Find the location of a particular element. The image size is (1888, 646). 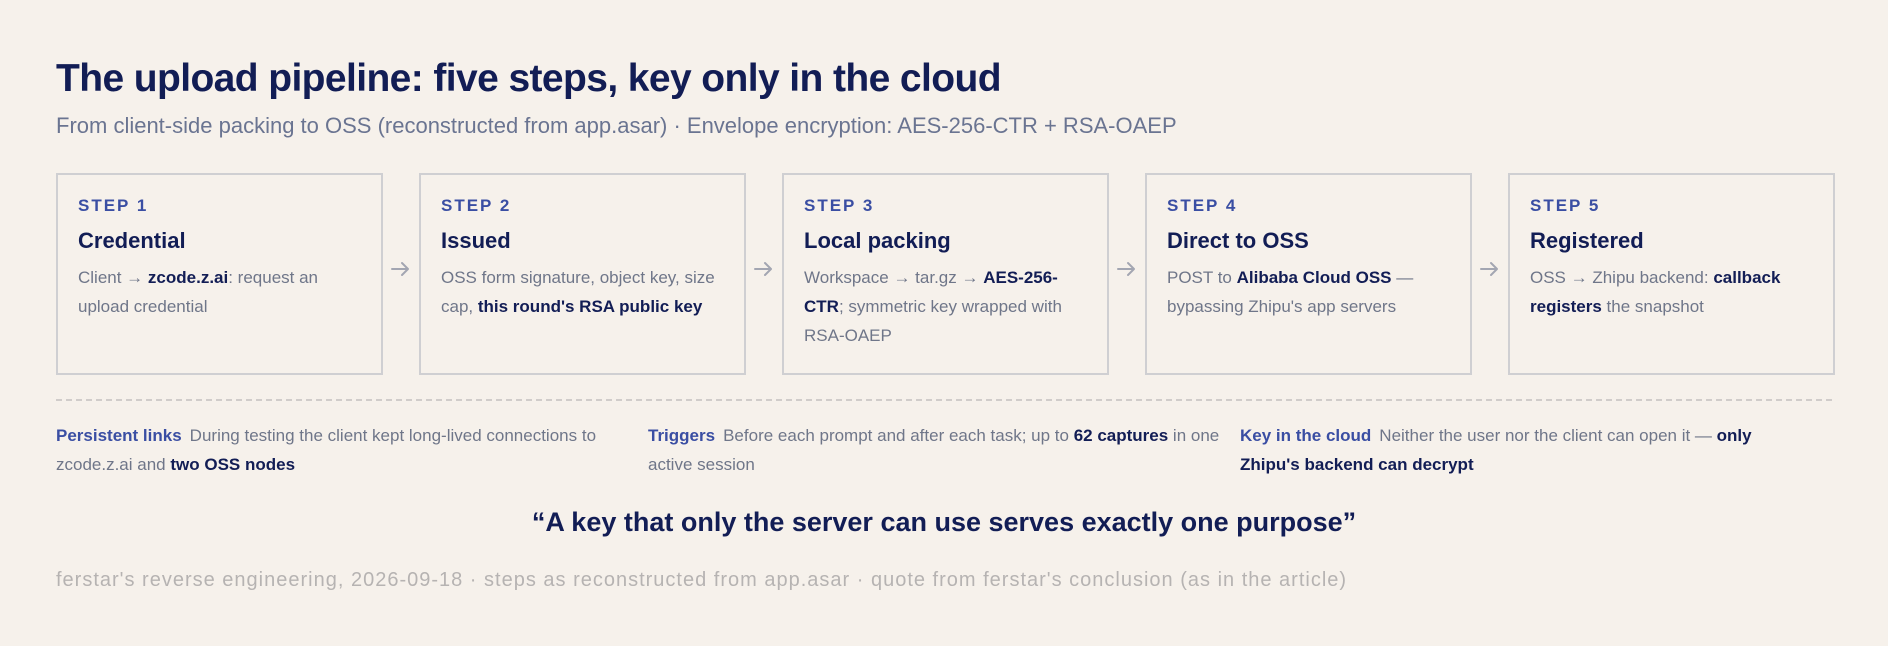

step-title: Direct to OSS is located at coordinates (1238, 240).